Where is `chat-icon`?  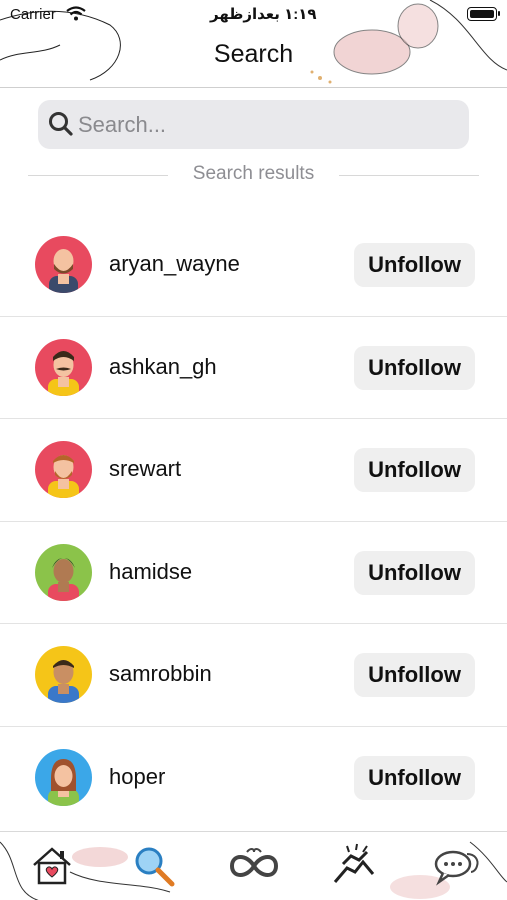
chat-icon is located at coordinates (456, 868).